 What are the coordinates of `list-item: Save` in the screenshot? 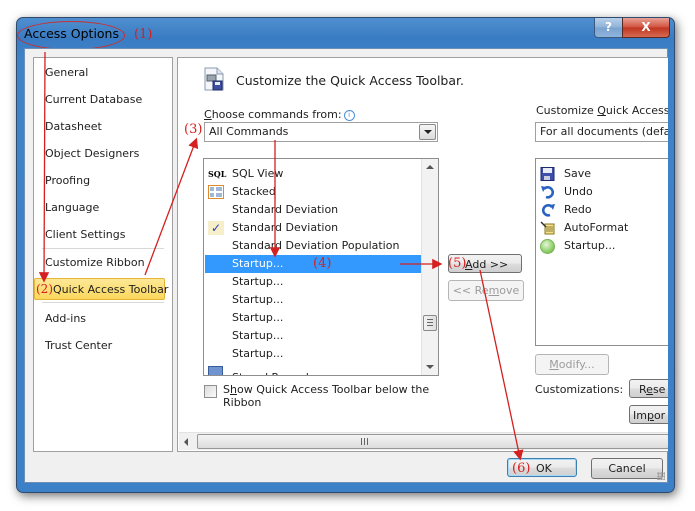 It's located at (602, 174).